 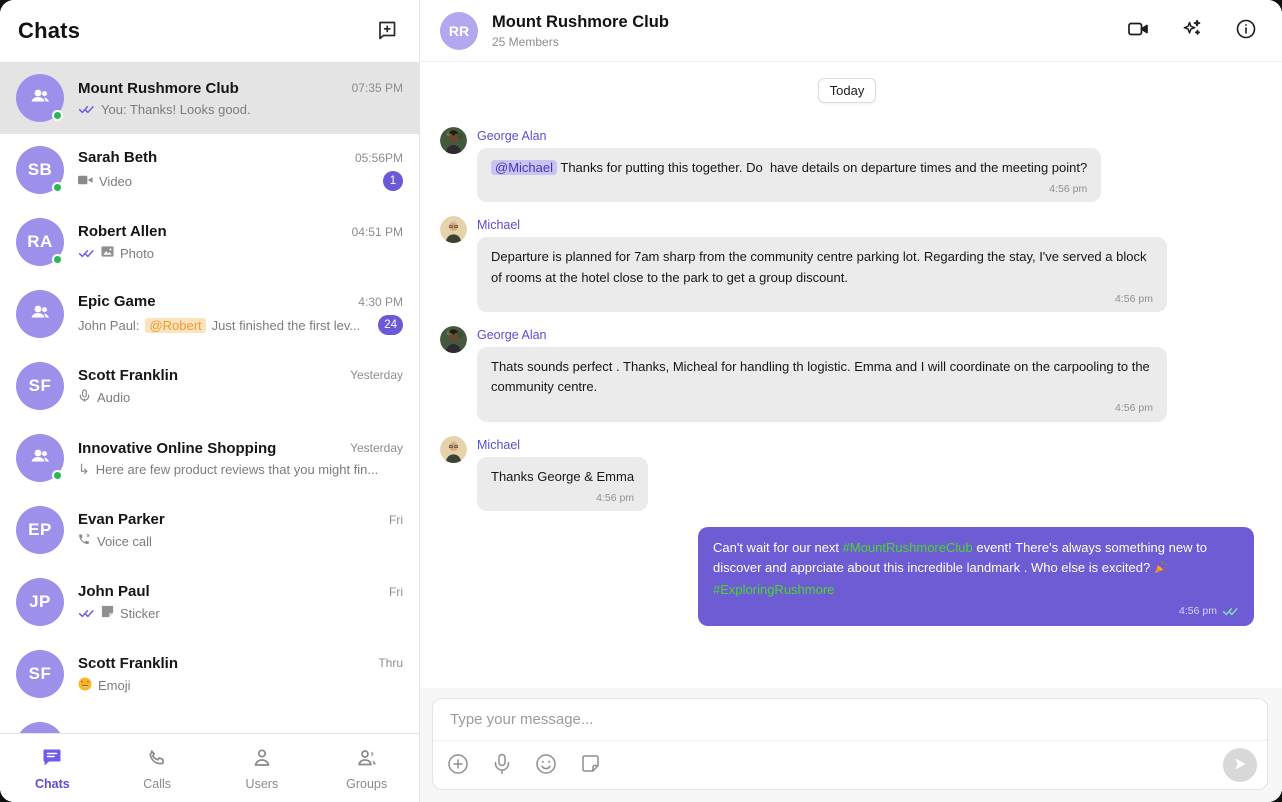 What do you see at coordinates (850, 720) in the screenshot?
I see `message-input` at bounding box center [850, 720].